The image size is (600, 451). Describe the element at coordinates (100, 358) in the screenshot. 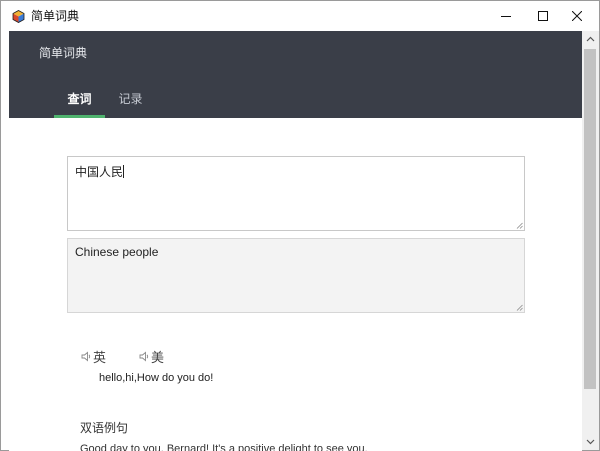

I see `pronounce-uk-label: 英` at that location.